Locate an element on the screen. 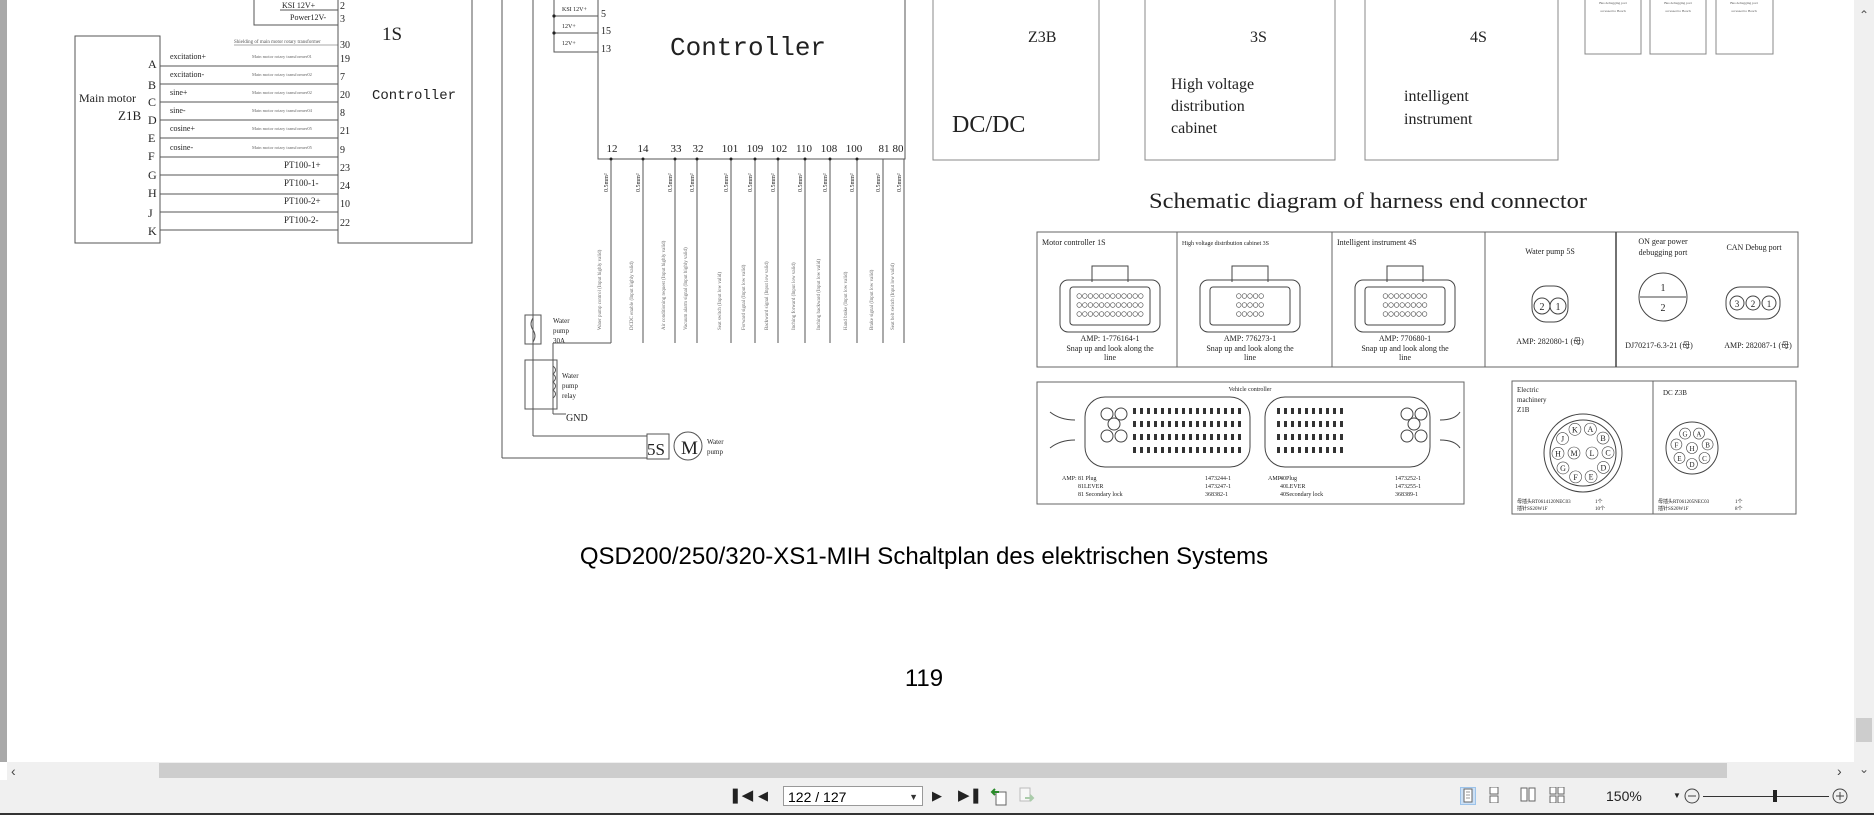  pdf-toolbar: ❚◀ ◀ 122 / 127 ▼ ▶ ▶❚ 150% ▼ is located at coordinates (937, 797).